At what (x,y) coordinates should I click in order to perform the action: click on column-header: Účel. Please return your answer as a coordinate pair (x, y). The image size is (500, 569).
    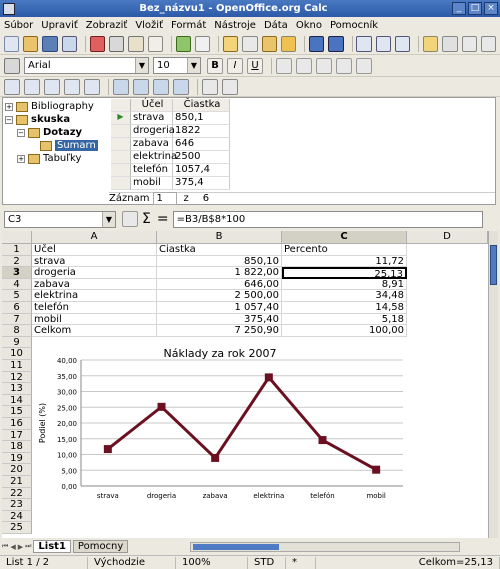
    Looking at the image, I should click on (152, 105).